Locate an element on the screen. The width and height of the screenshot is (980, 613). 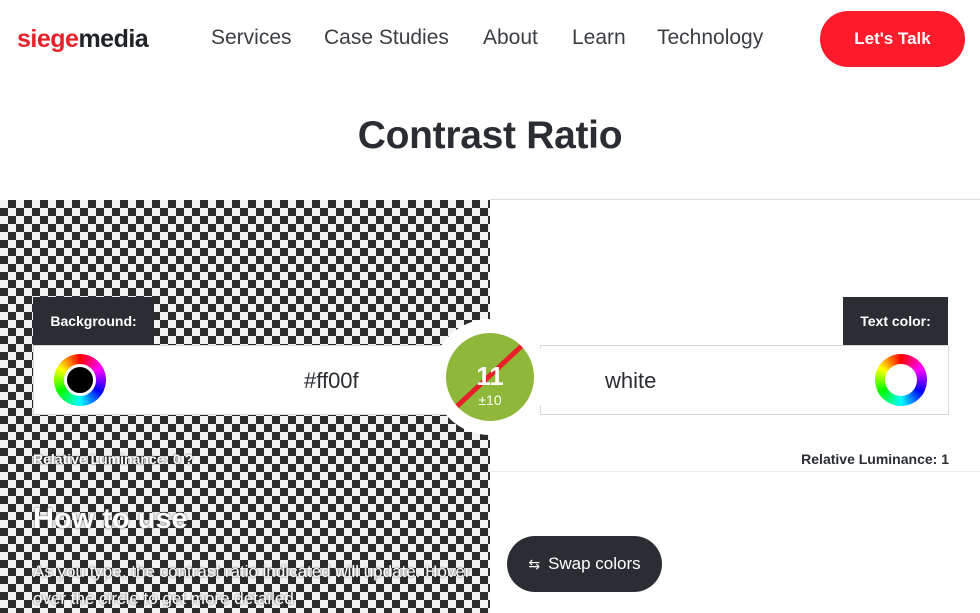
contrast-ratio-badge: 11 ±10 is located at coordinates (490, 377).